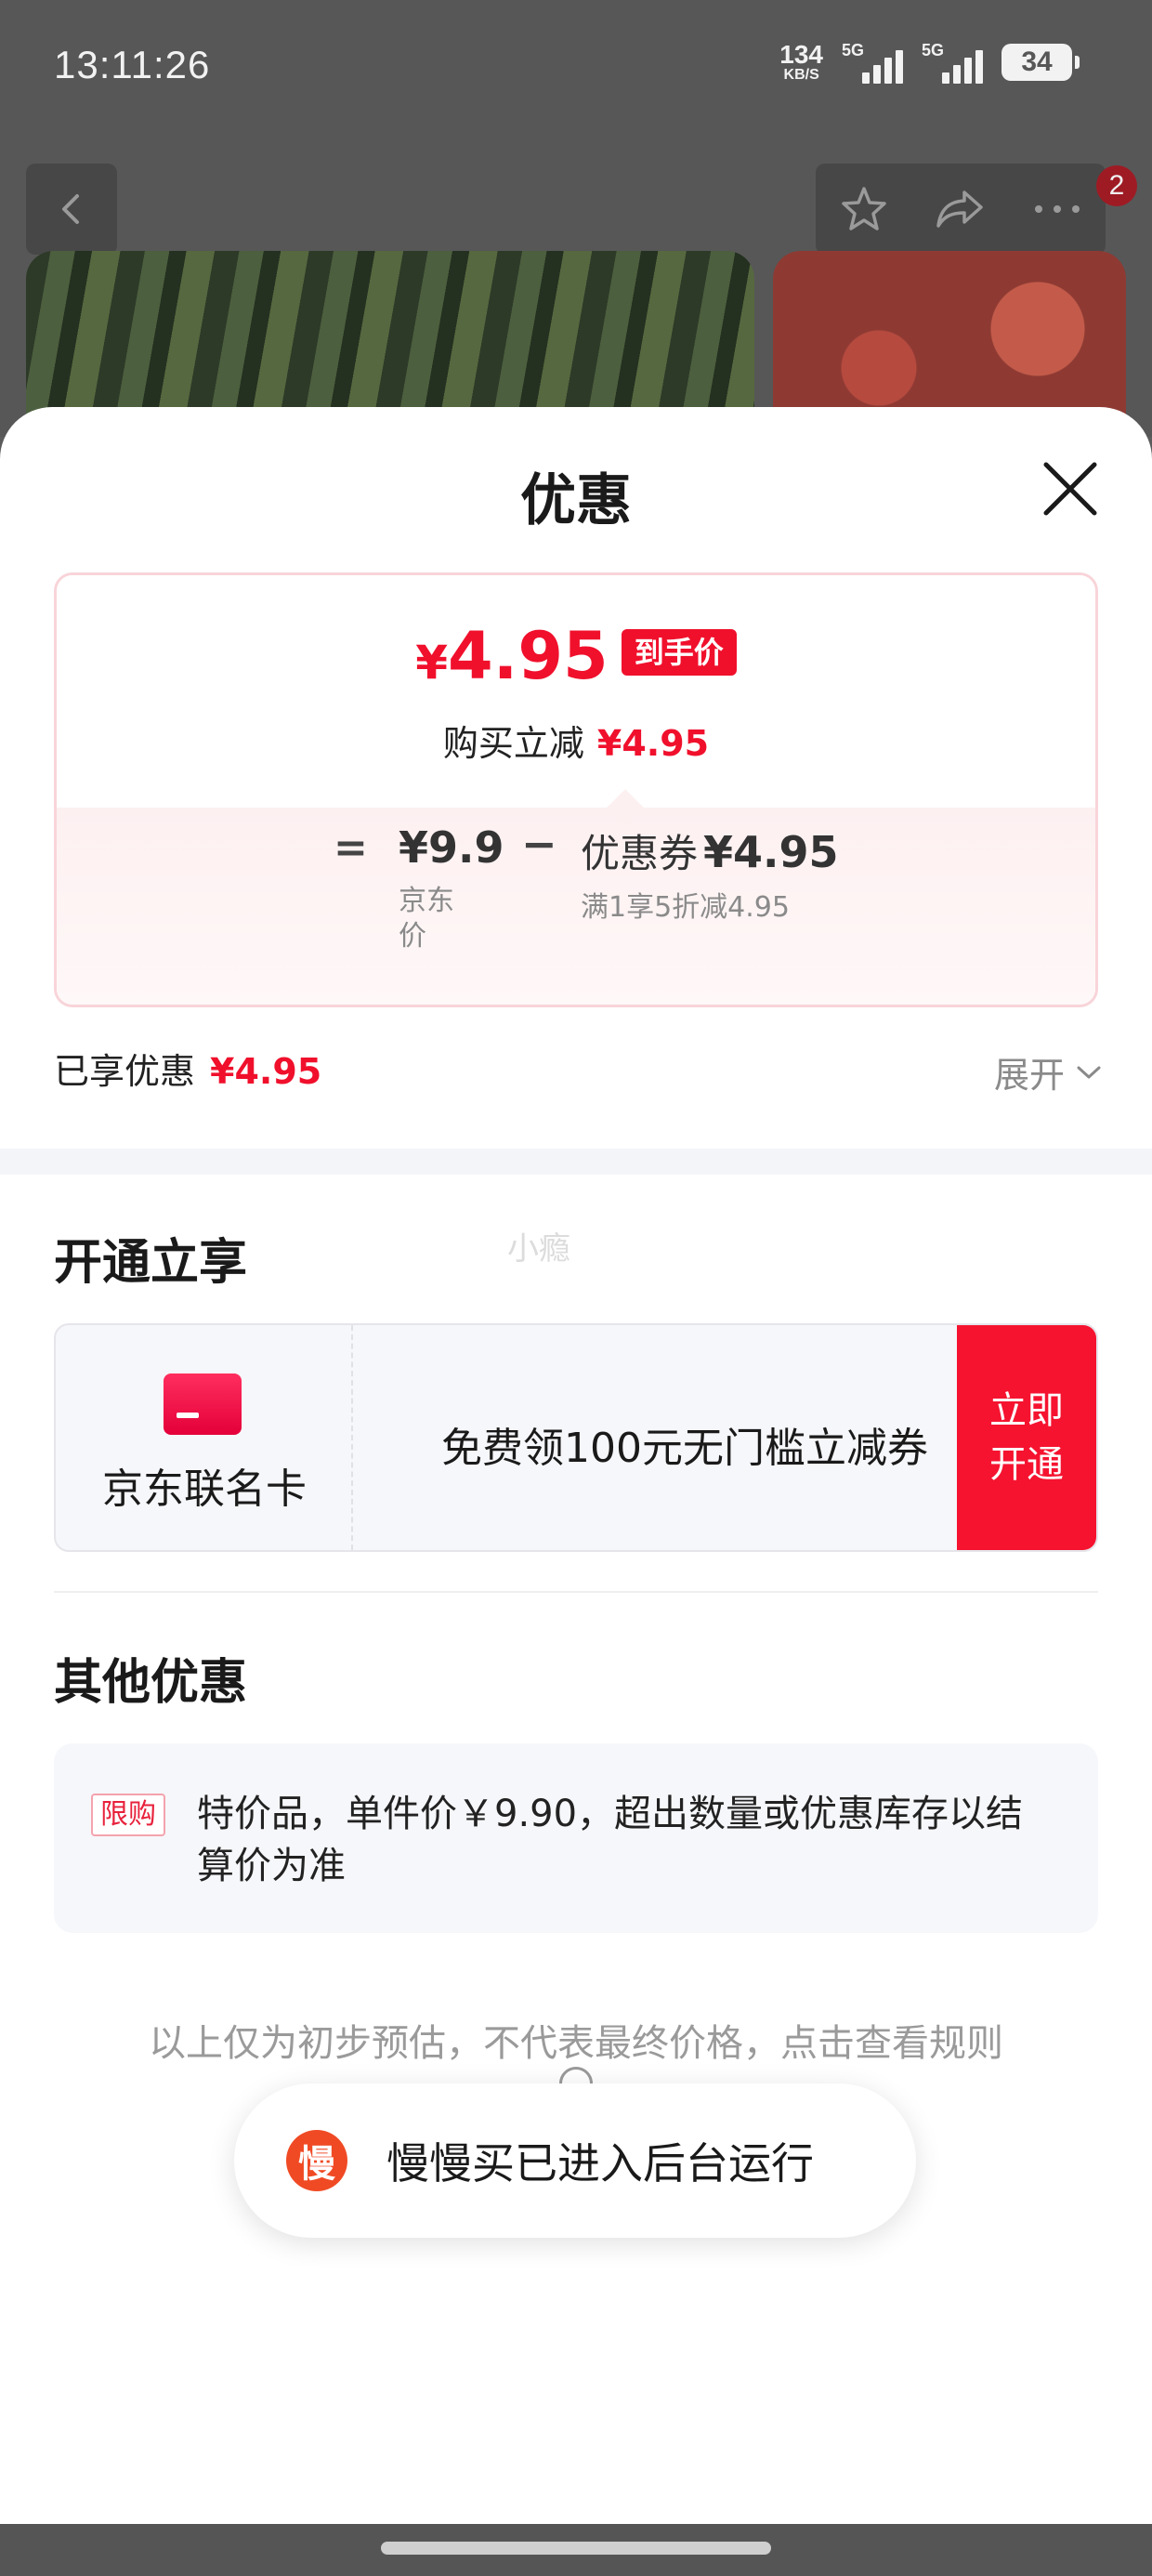 The height and width of the screenshot is (2576, 1152). I want to click on star-icon, so click(864, 208).